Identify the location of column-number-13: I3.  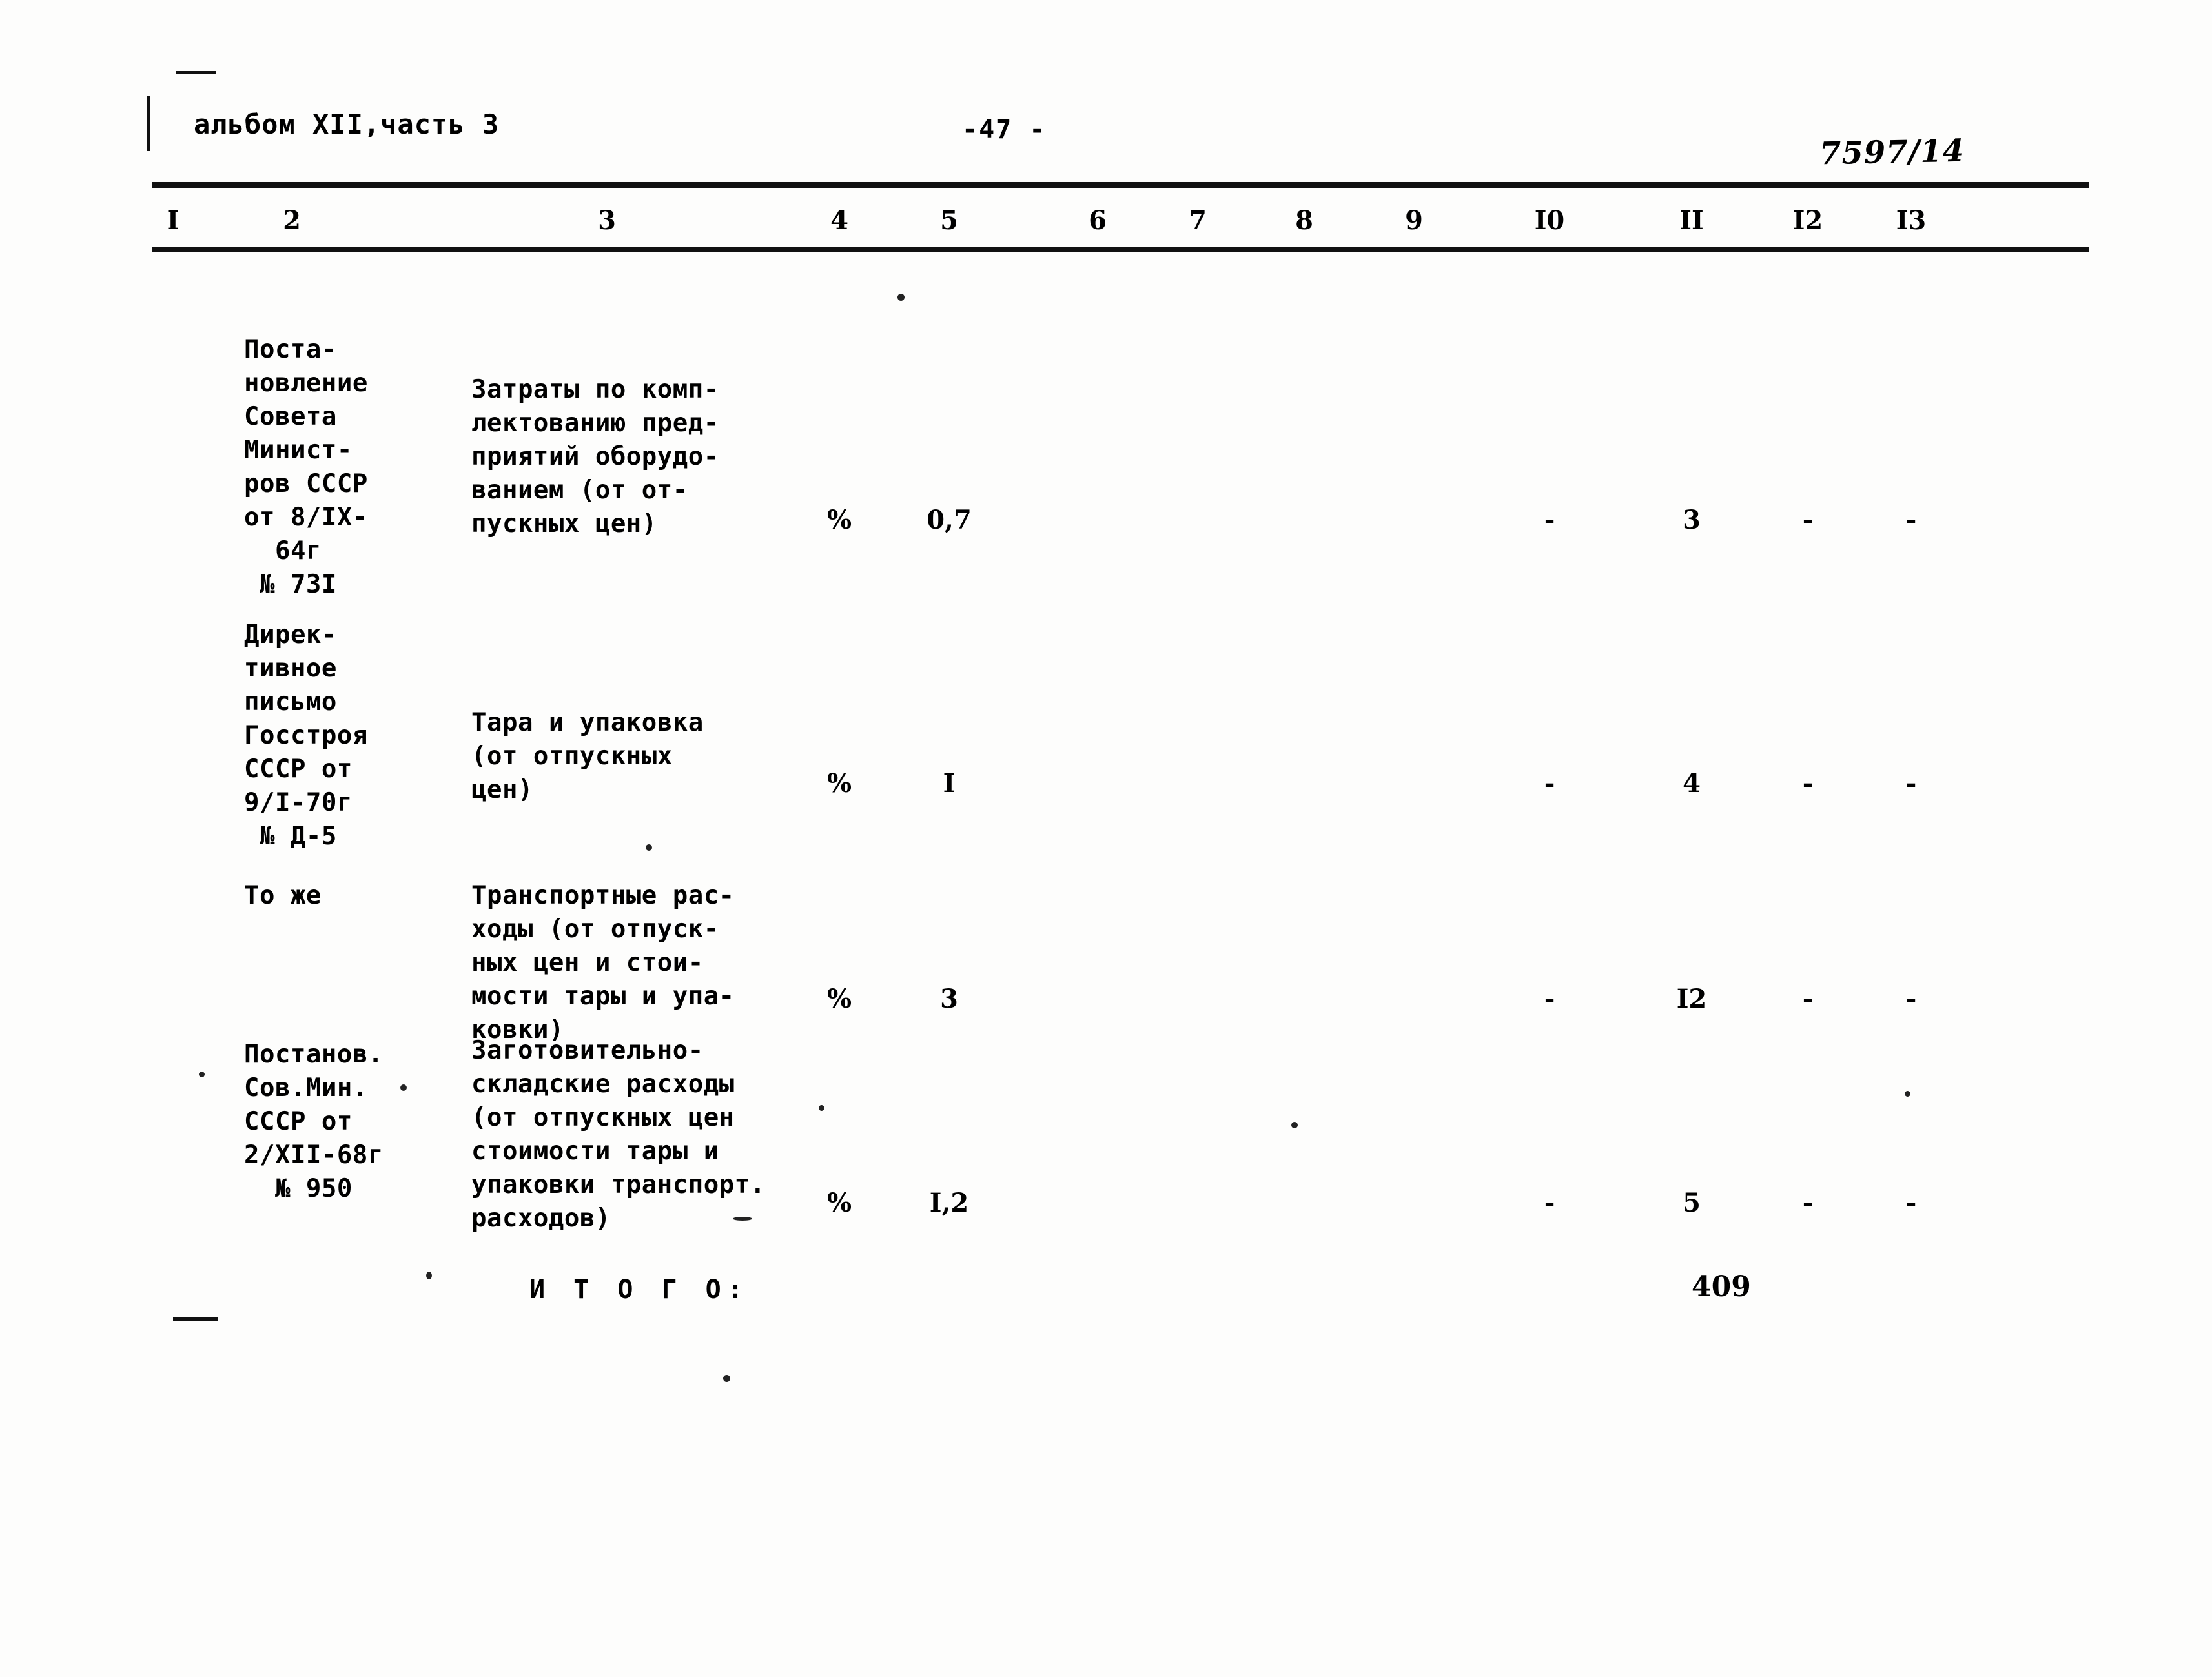
(1911, 220).